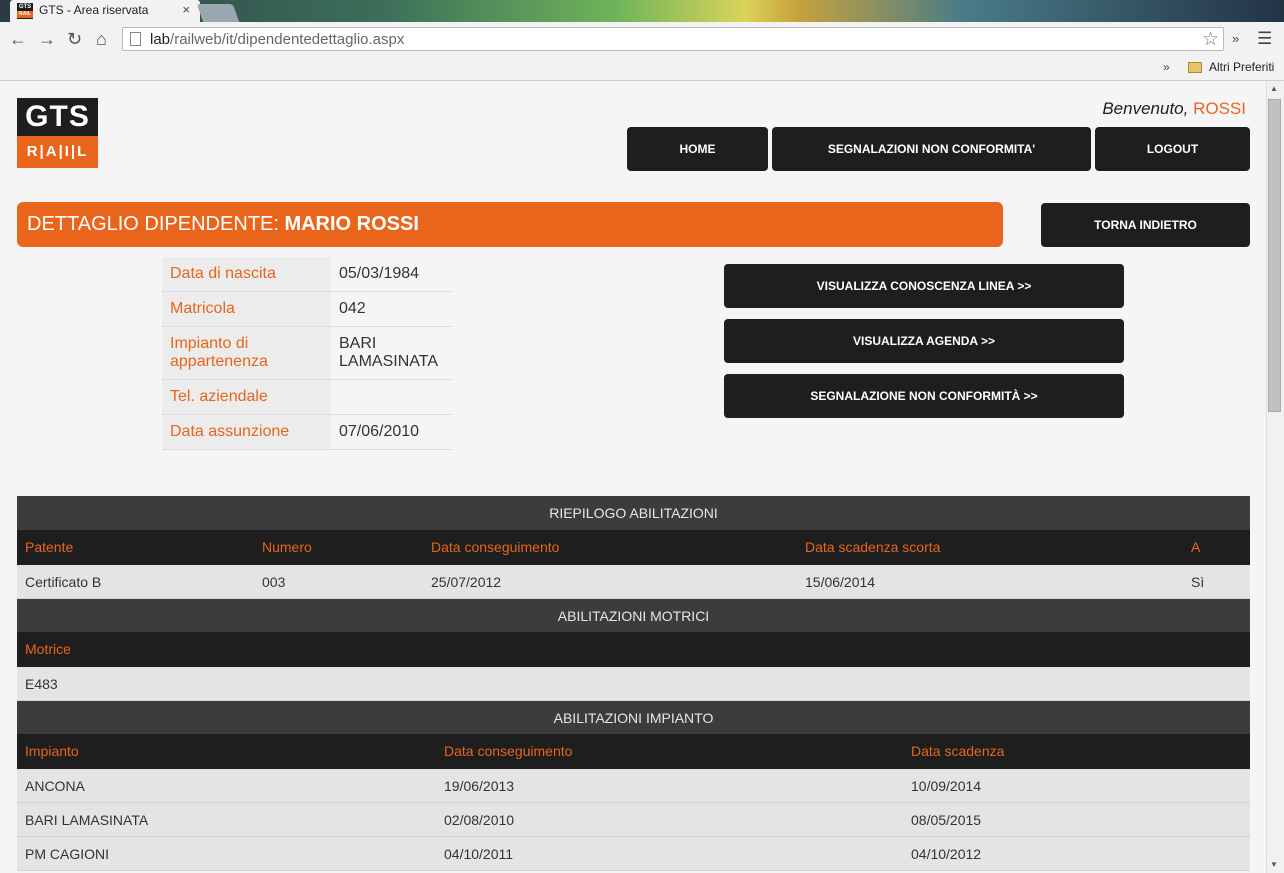 The height and width of the screenshot is (873, 1284). Describe the element at coordinates (101, 39) in the screenshot. I see `home-icon: ⌂` at that location.